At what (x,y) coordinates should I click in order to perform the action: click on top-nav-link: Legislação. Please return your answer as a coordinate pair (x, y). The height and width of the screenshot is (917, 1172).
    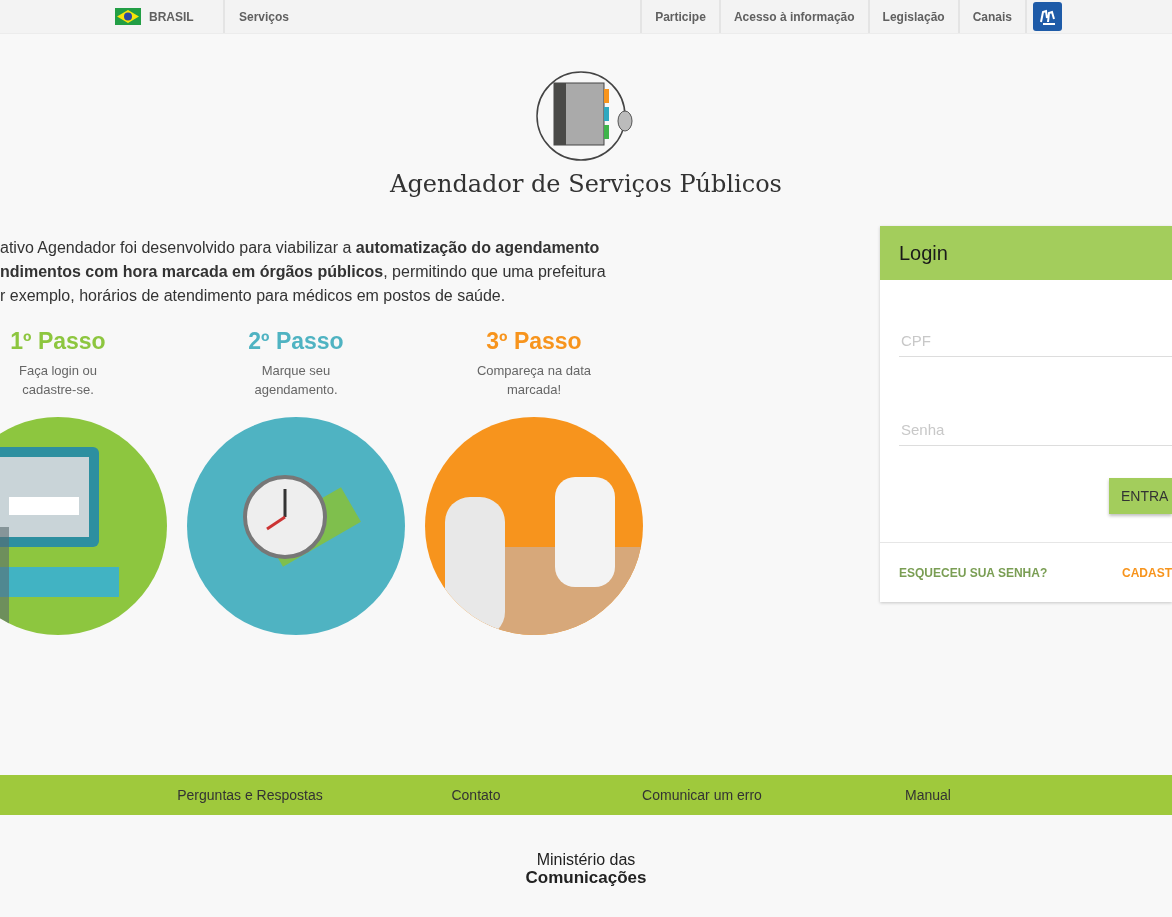
    Looking at the image, I should click on (912, 16).